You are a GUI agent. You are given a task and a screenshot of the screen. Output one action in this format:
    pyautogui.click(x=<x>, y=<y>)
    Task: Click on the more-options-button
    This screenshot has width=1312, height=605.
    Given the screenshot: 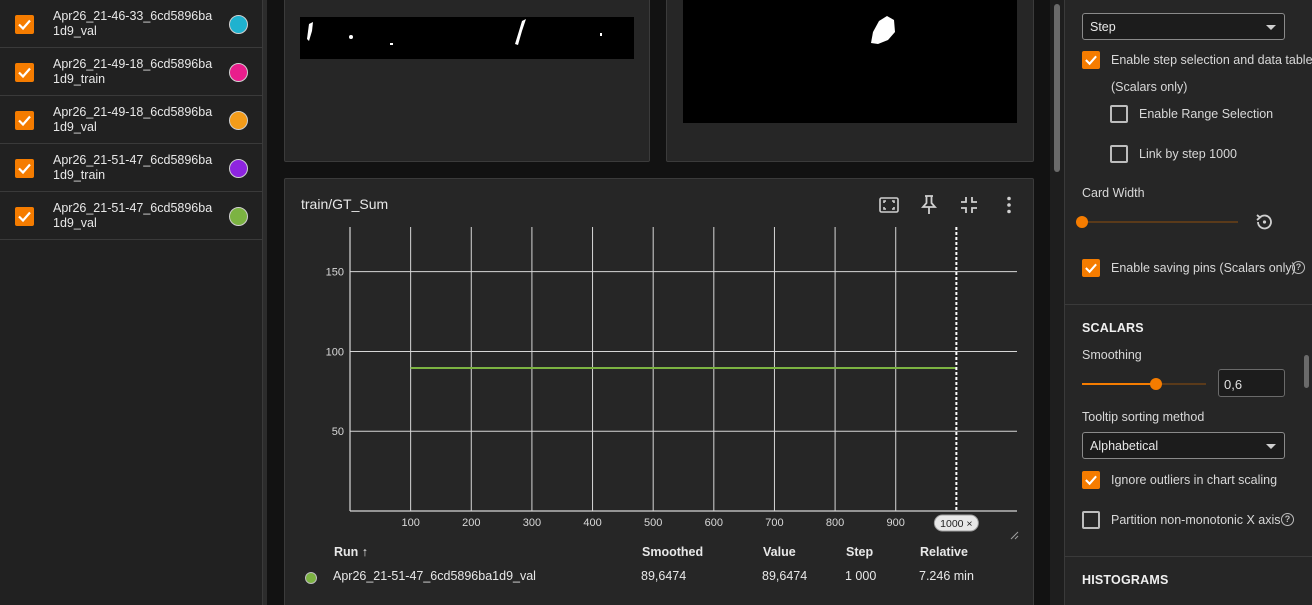 What is the action you would take?
    pyautogui.click(x=1009, y=205)
    